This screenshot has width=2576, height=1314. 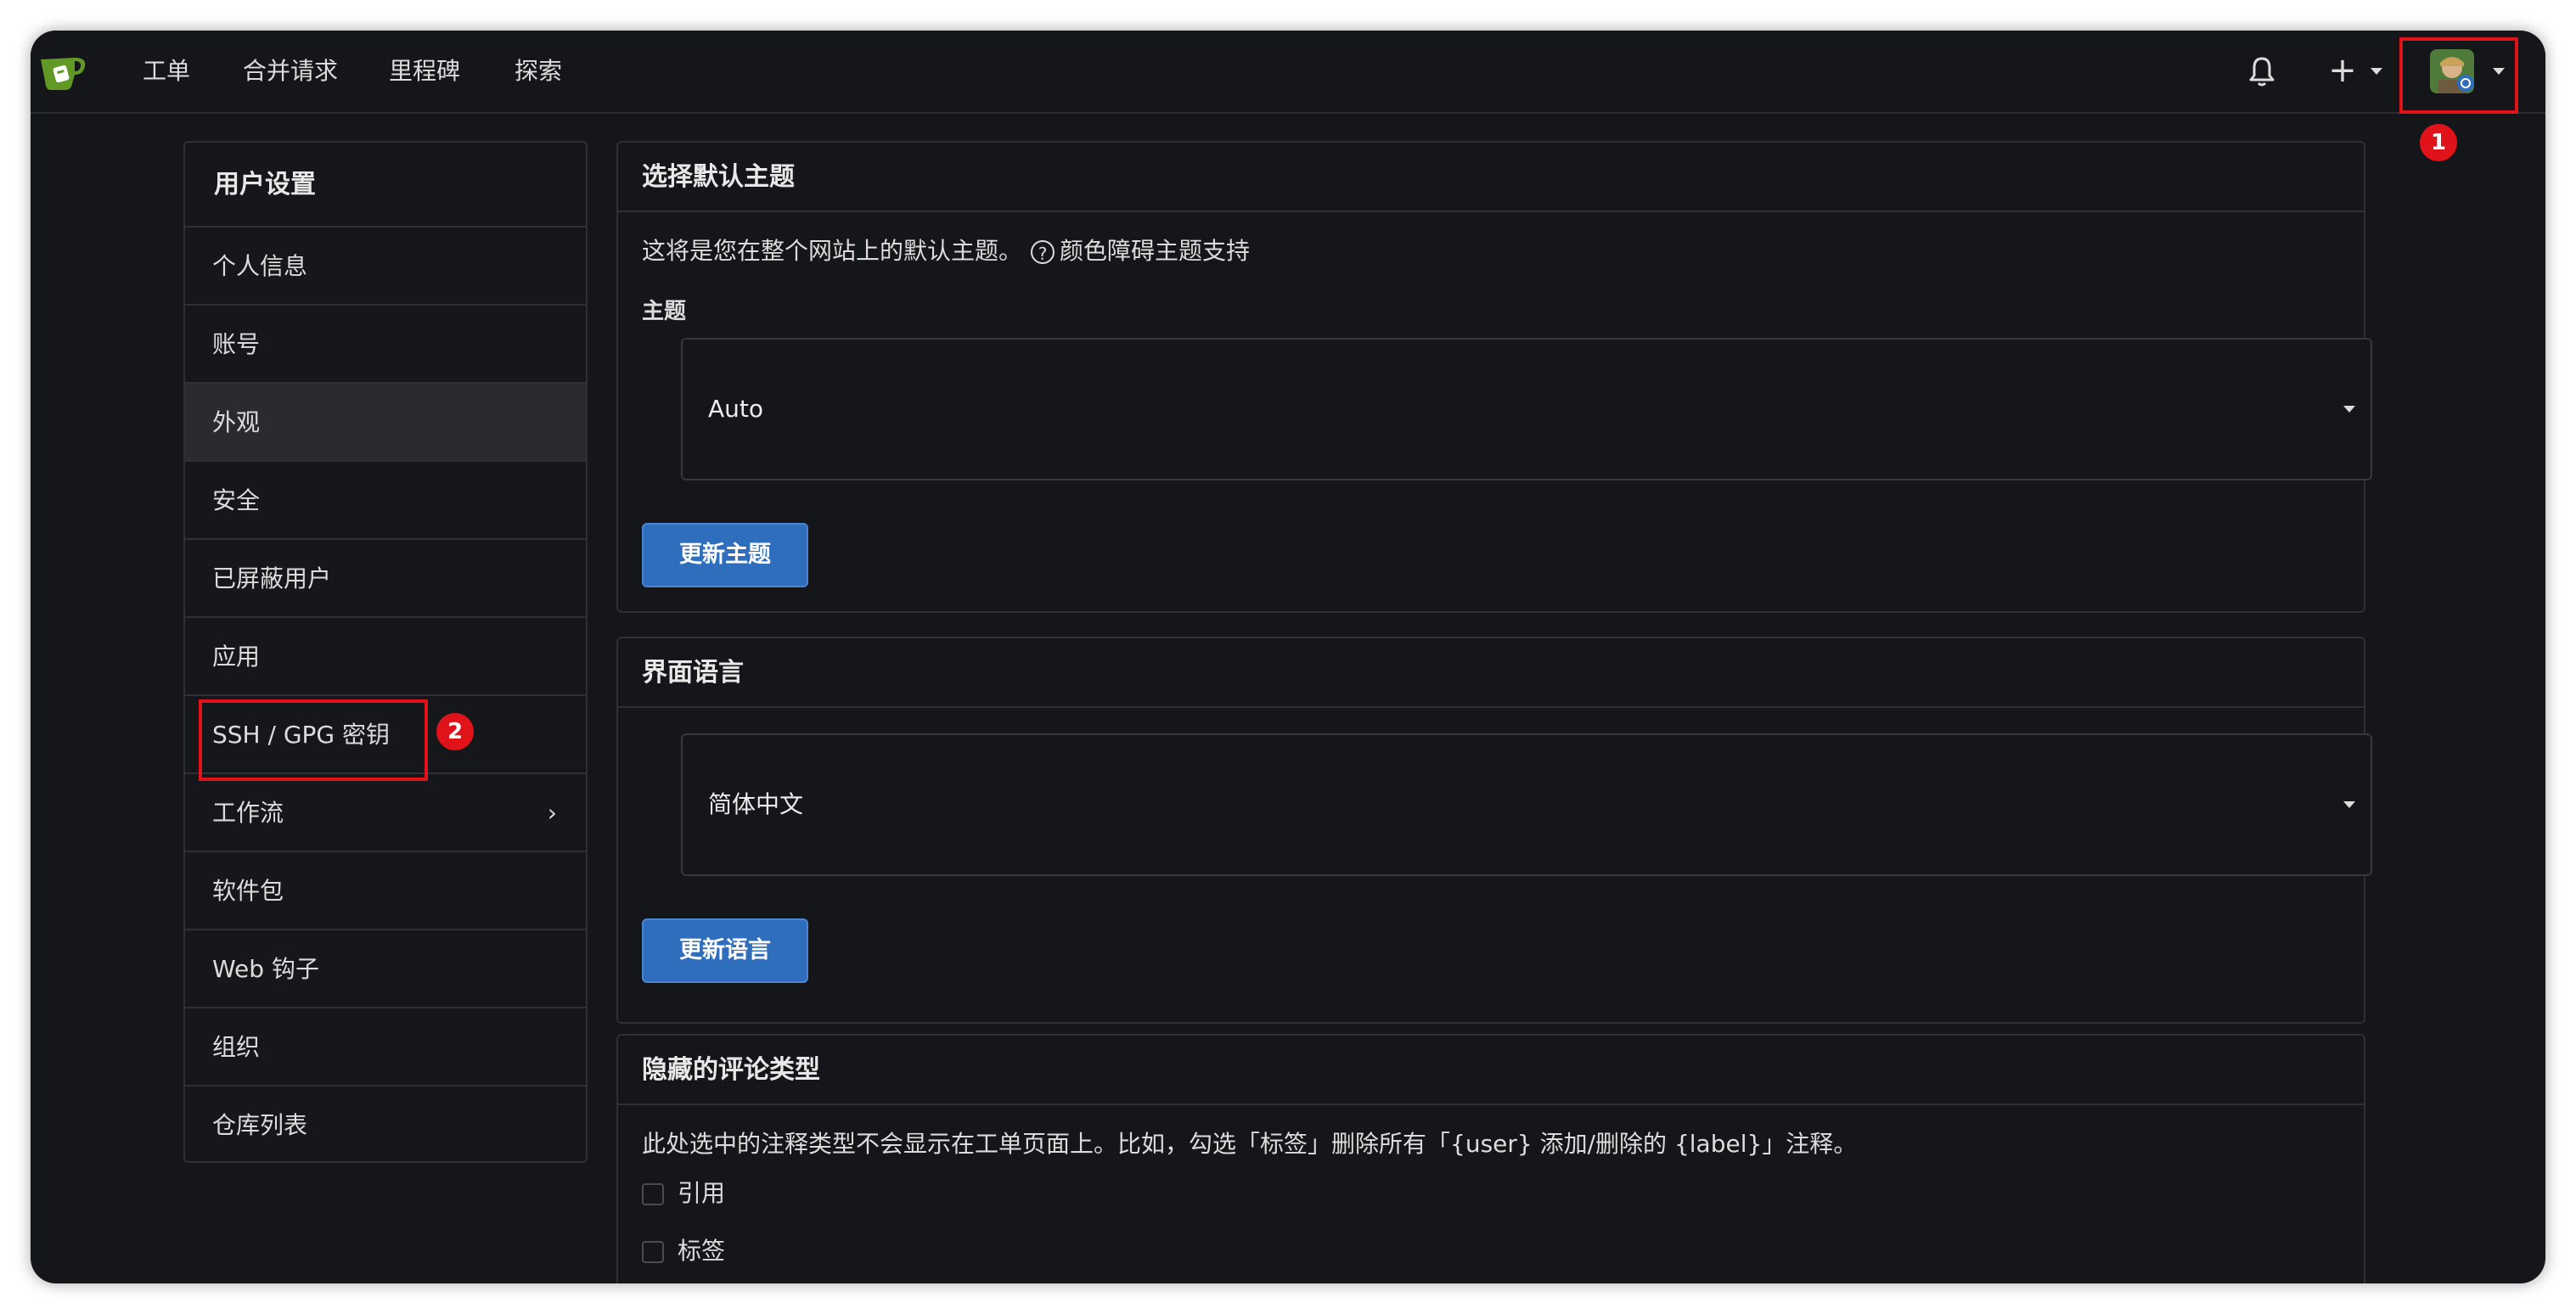 I want to click on sidebar-item-actions-label: 工作流, so click(x=248, y=813).